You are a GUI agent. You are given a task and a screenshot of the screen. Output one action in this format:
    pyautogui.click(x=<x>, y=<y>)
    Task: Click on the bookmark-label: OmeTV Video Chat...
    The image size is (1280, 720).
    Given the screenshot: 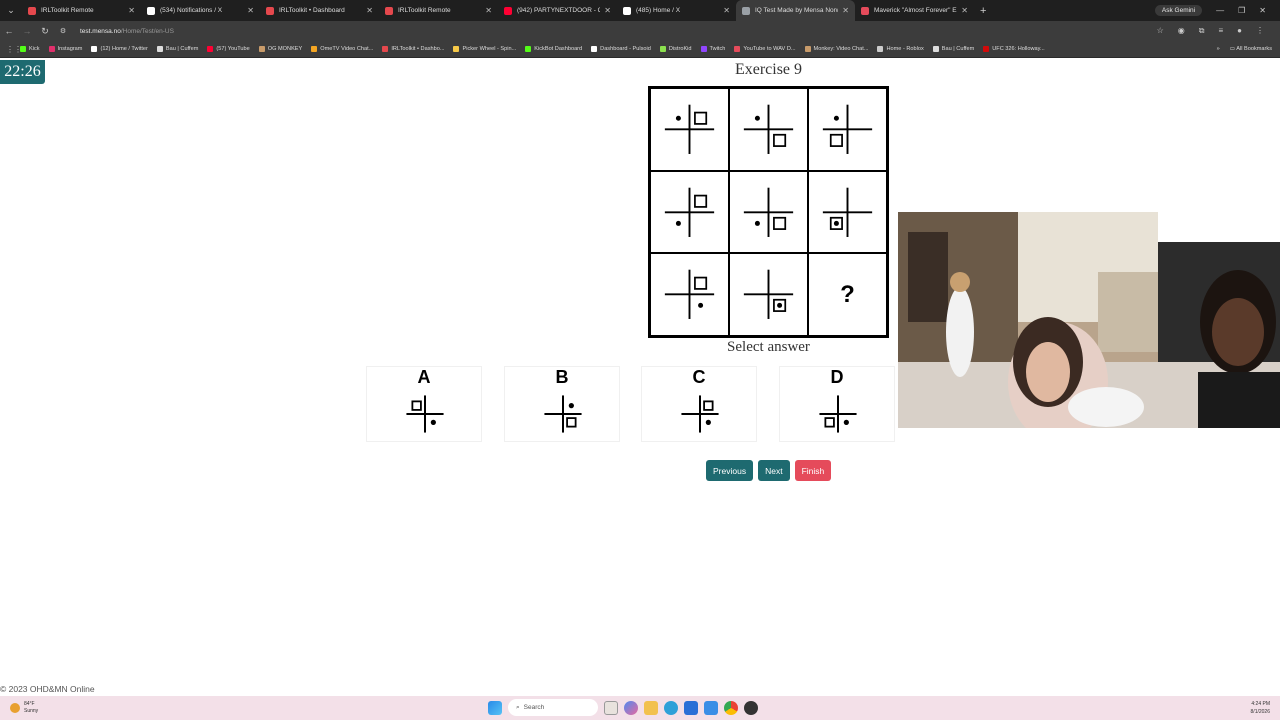 What is the action you would take?
    pyautogui.click(x=347, y=49)
    